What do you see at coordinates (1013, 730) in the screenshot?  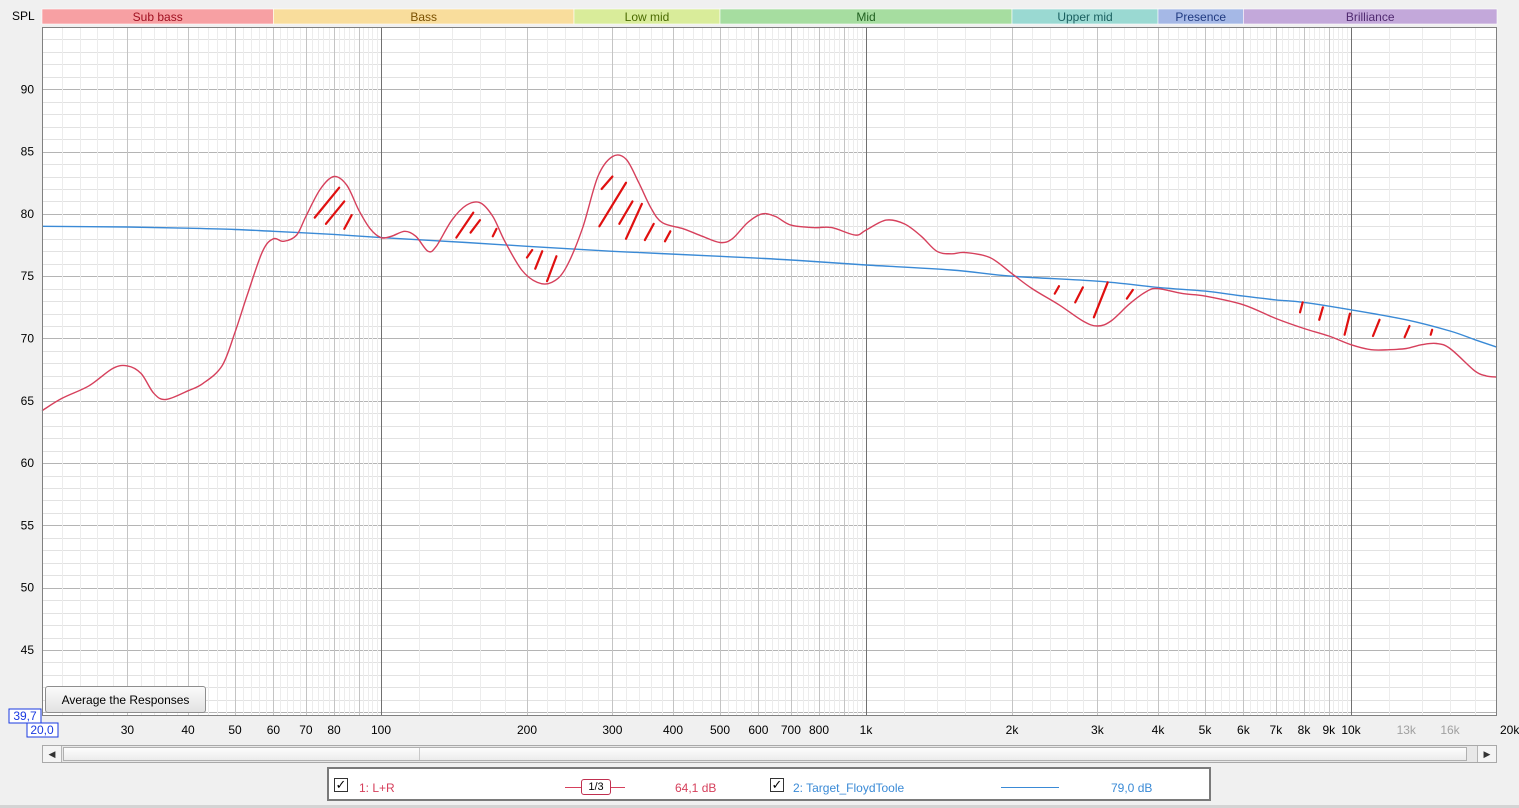 I see `x-tick-label: 2k` at bounding box center [1013, 730].